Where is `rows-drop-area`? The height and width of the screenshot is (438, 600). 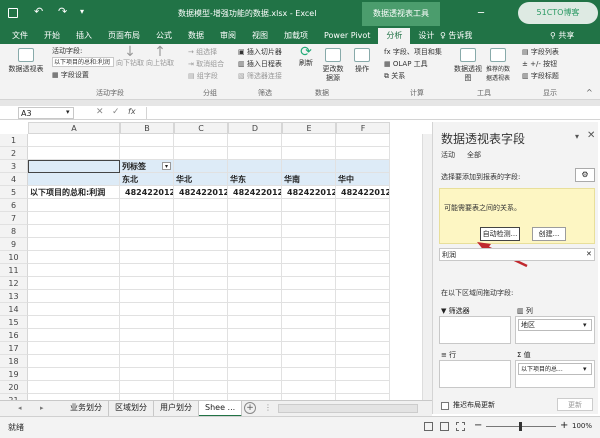
rows-drop-area is located at coordinates (475, 374).